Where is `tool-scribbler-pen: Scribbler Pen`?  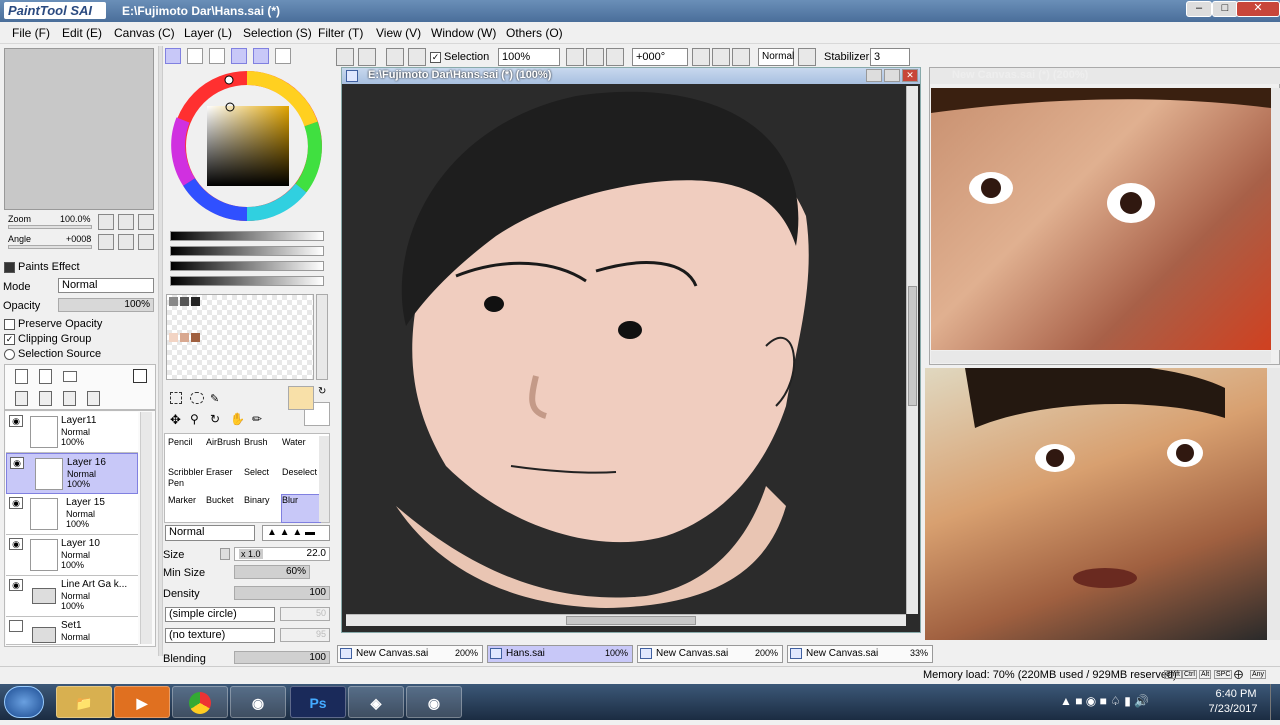 tool-scribbler-pen: Scribbler Pen is located at coordinates (185, 480).